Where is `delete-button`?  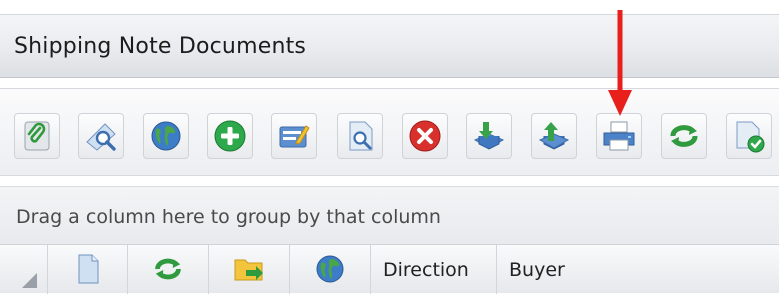
delete-button is located at coordinates (425, 136).